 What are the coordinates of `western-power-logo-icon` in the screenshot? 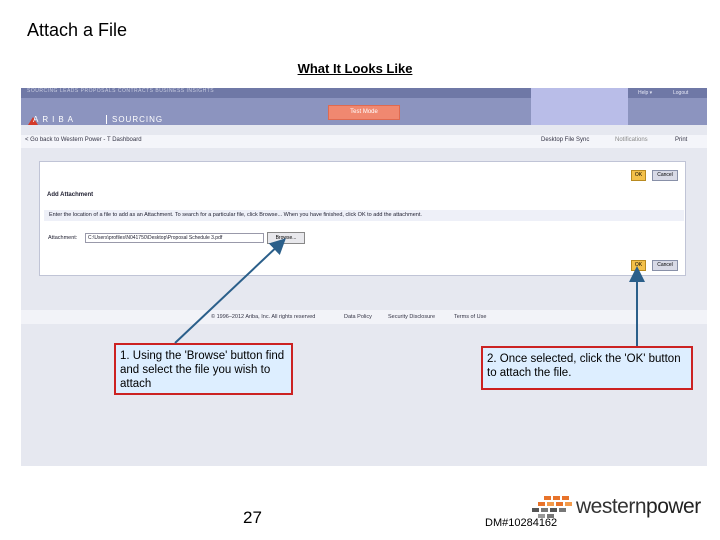 It's located at (552, 507).